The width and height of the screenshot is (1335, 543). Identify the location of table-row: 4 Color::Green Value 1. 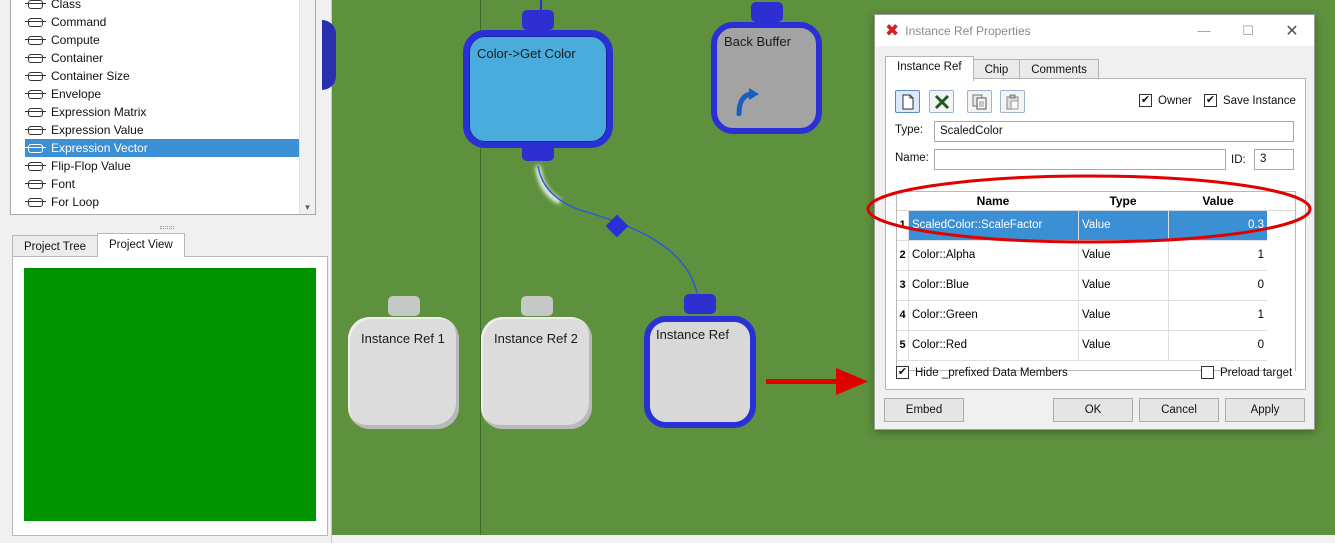
(1096, 316).